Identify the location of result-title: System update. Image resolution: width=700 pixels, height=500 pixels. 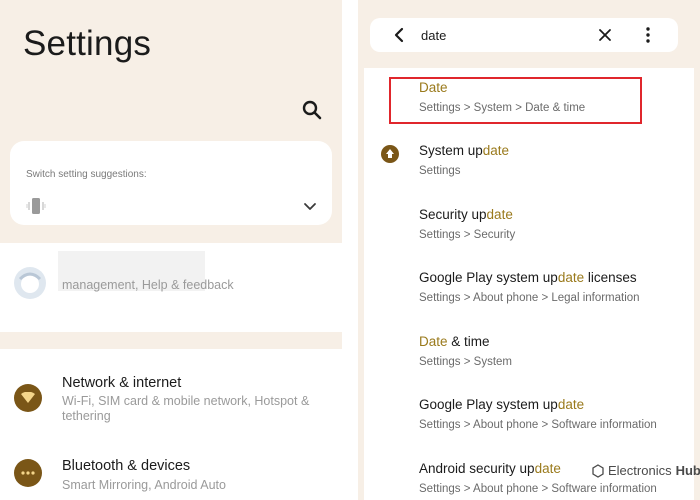
(464, 150).